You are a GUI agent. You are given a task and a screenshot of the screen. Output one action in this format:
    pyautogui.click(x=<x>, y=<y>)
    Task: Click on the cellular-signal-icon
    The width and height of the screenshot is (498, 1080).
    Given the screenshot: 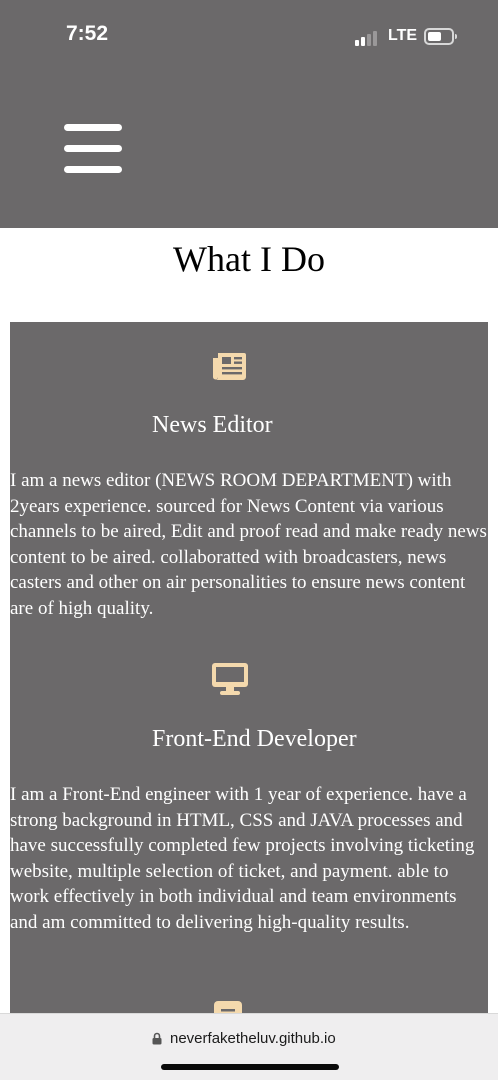 What is the action you would take?
    pyautogui.click(x=368, y=38)
    